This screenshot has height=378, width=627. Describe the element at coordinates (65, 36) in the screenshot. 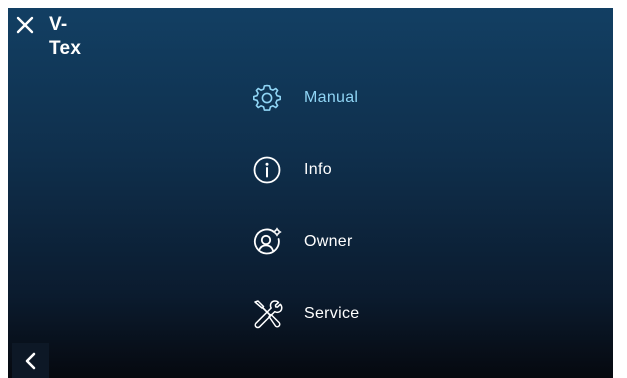

I see `app-title: V-Tex` at that location.